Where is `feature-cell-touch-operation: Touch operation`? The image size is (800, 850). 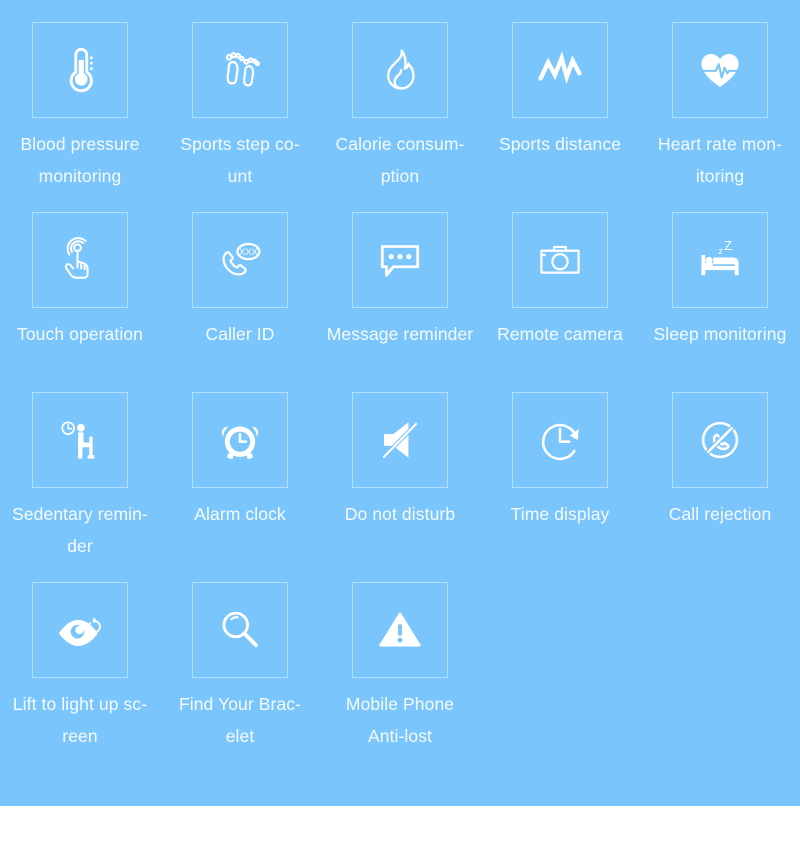 feature-cell-touch-operation: Touch operation is located at coordinates (80, 302).